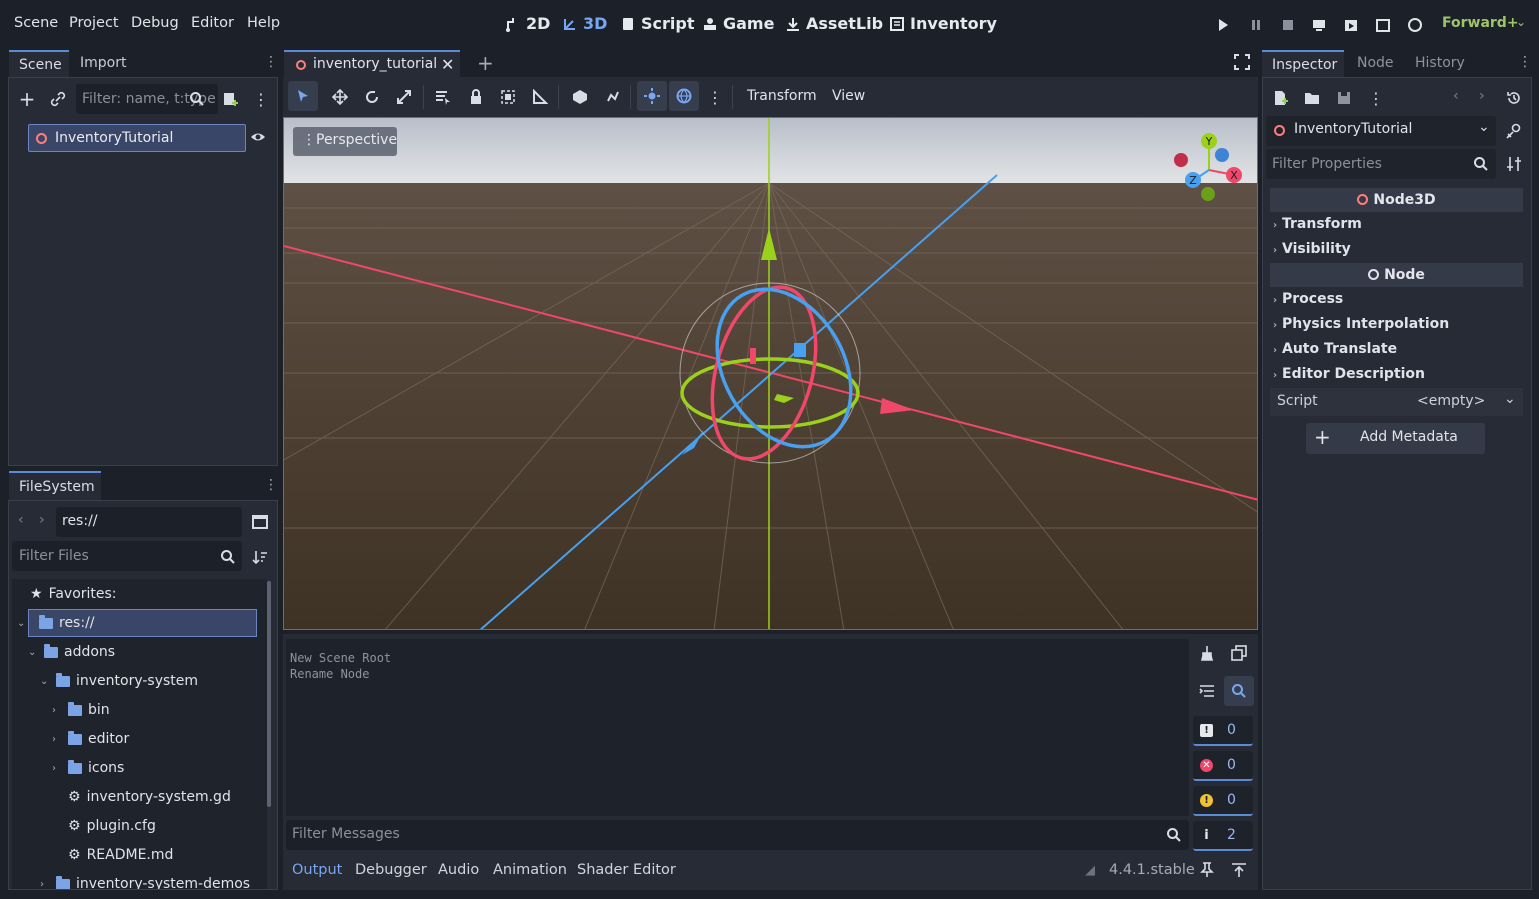  Describe the element at coordinates (458, 870) in the screenshot. I see `tab-audio: Audio` at that location.